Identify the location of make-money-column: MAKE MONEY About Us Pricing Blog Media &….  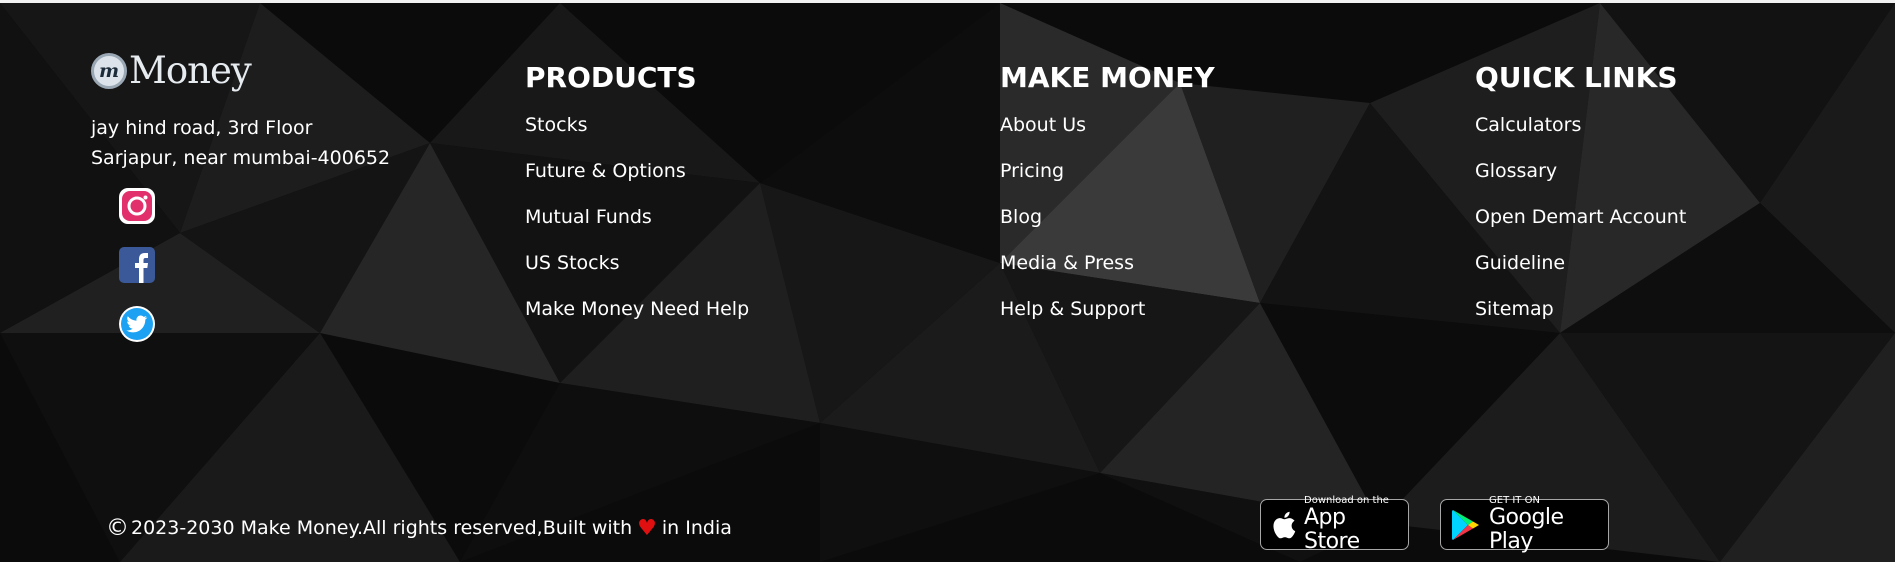
(1107, 201).